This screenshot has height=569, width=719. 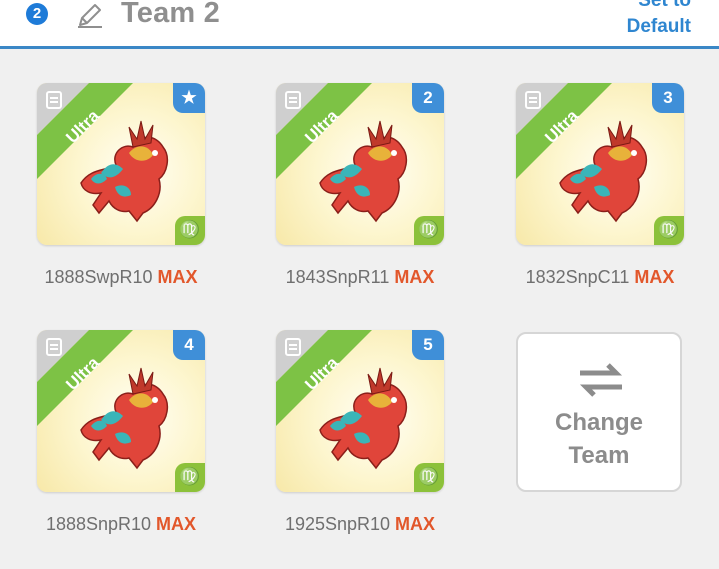 I want to click on monster-card: Ultra 2 ♍, so click(x=360, y=164).